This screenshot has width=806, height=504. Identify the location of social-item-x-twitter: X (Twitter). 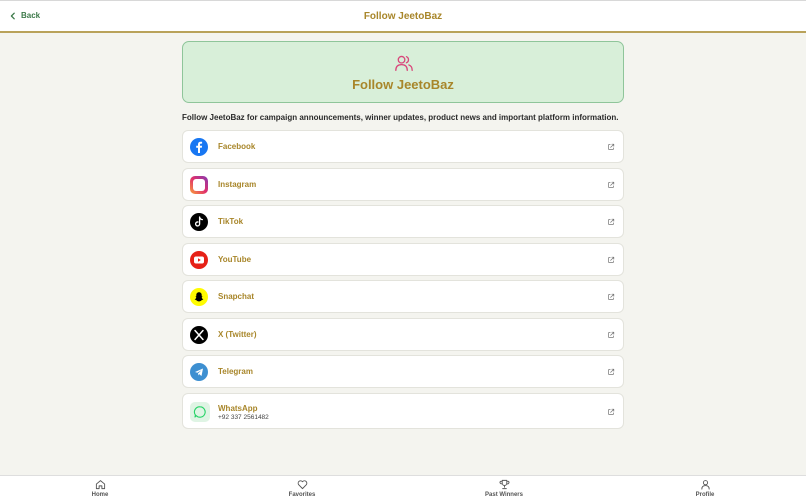
(403, 334).